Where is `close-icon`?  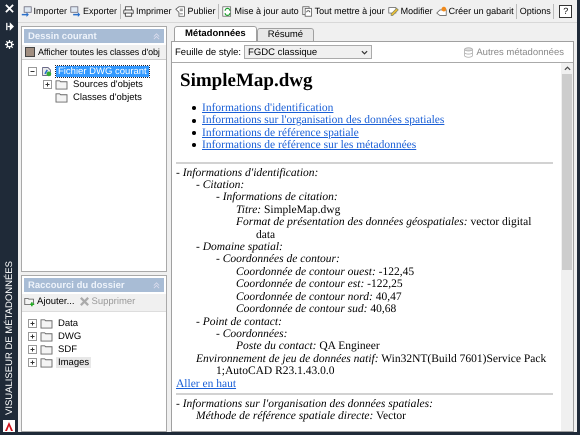
close-icon is located at coordinates (9, 8).